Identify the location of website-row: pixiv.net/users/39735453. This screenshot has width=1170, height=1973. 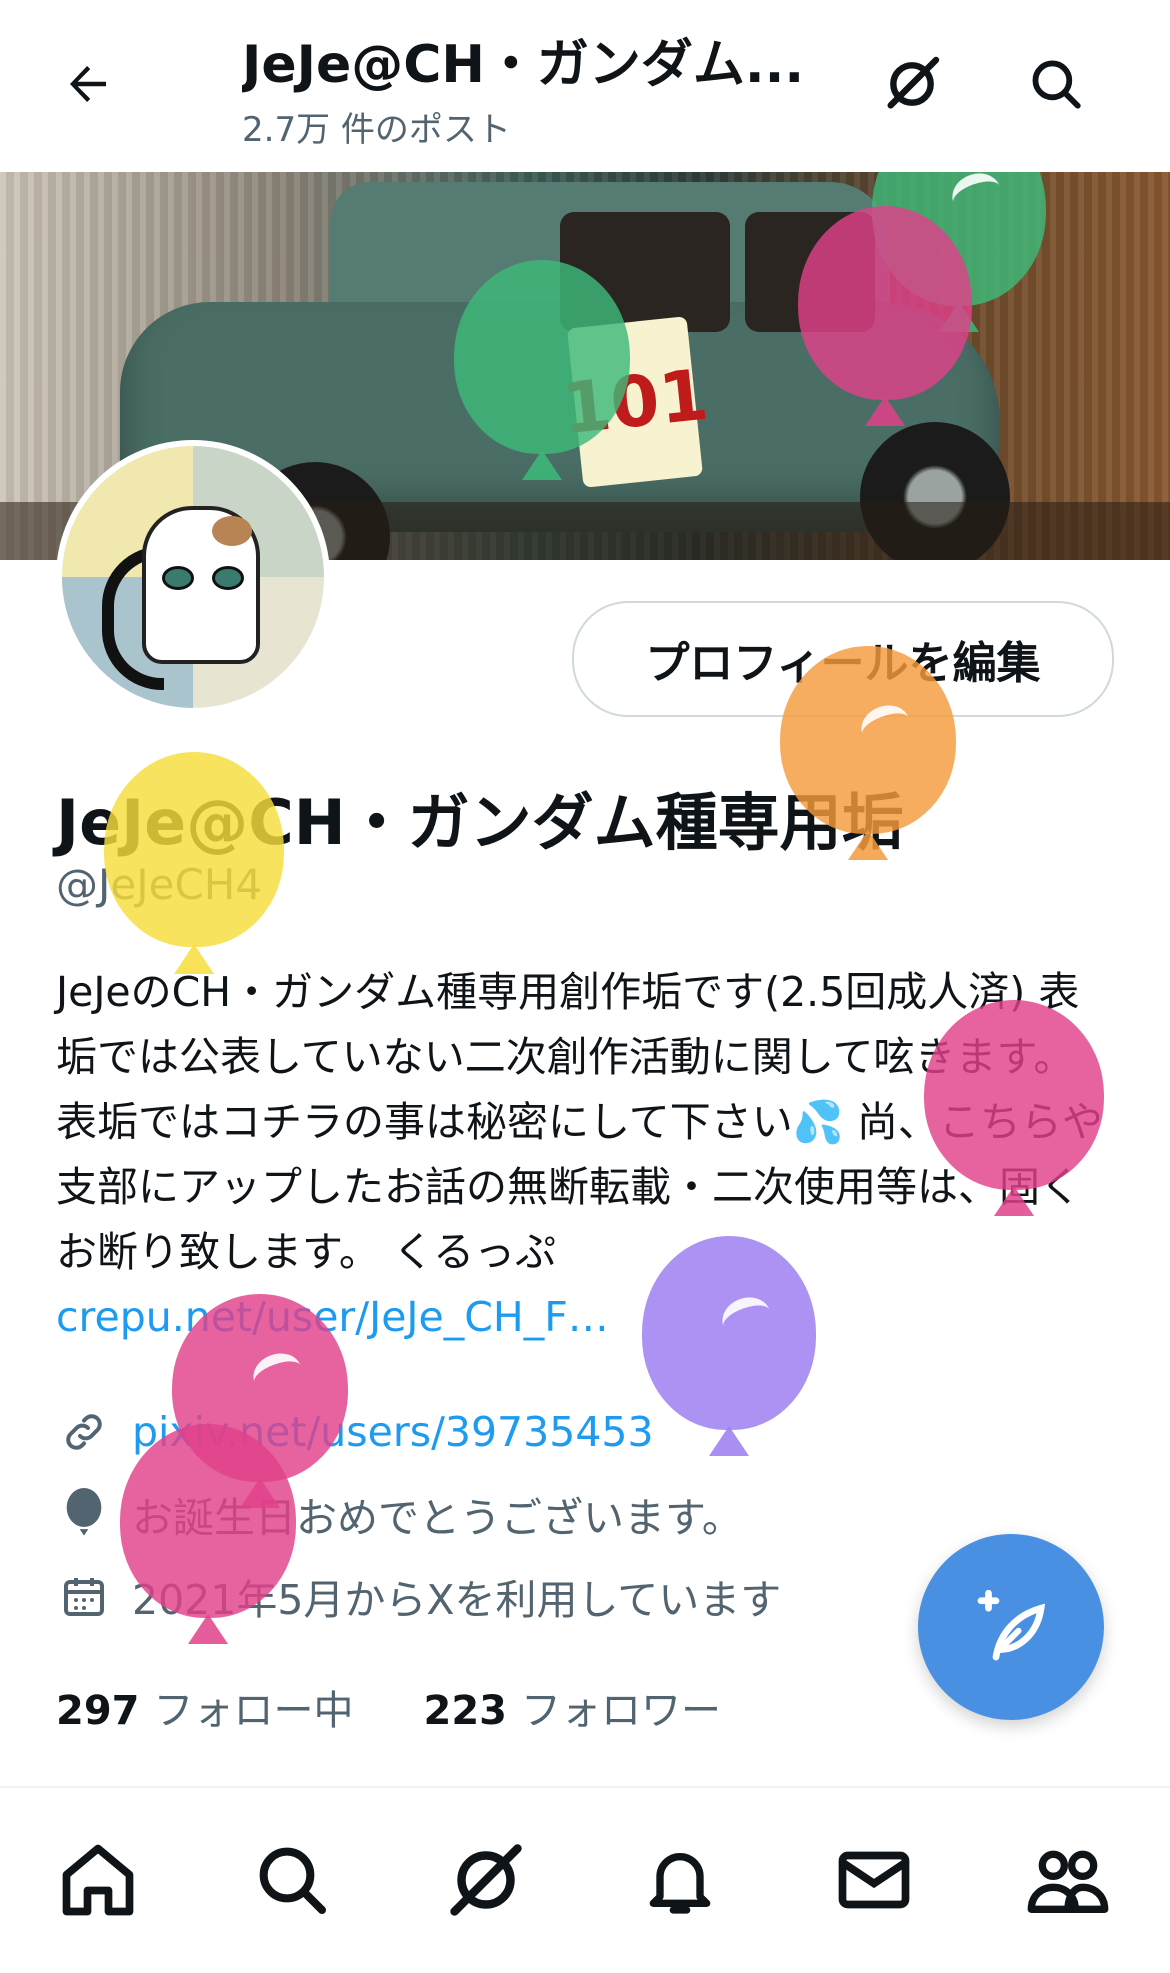
(355, 1432).